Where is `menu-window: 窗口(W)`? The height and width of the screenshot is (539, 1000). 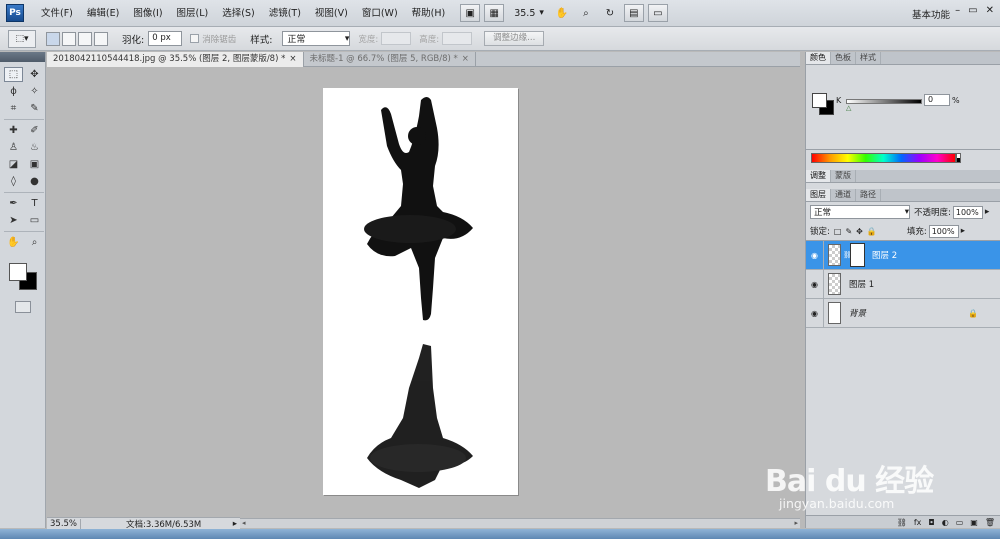
menu-window: 窗口(W) is located at coordinates (380, 13).